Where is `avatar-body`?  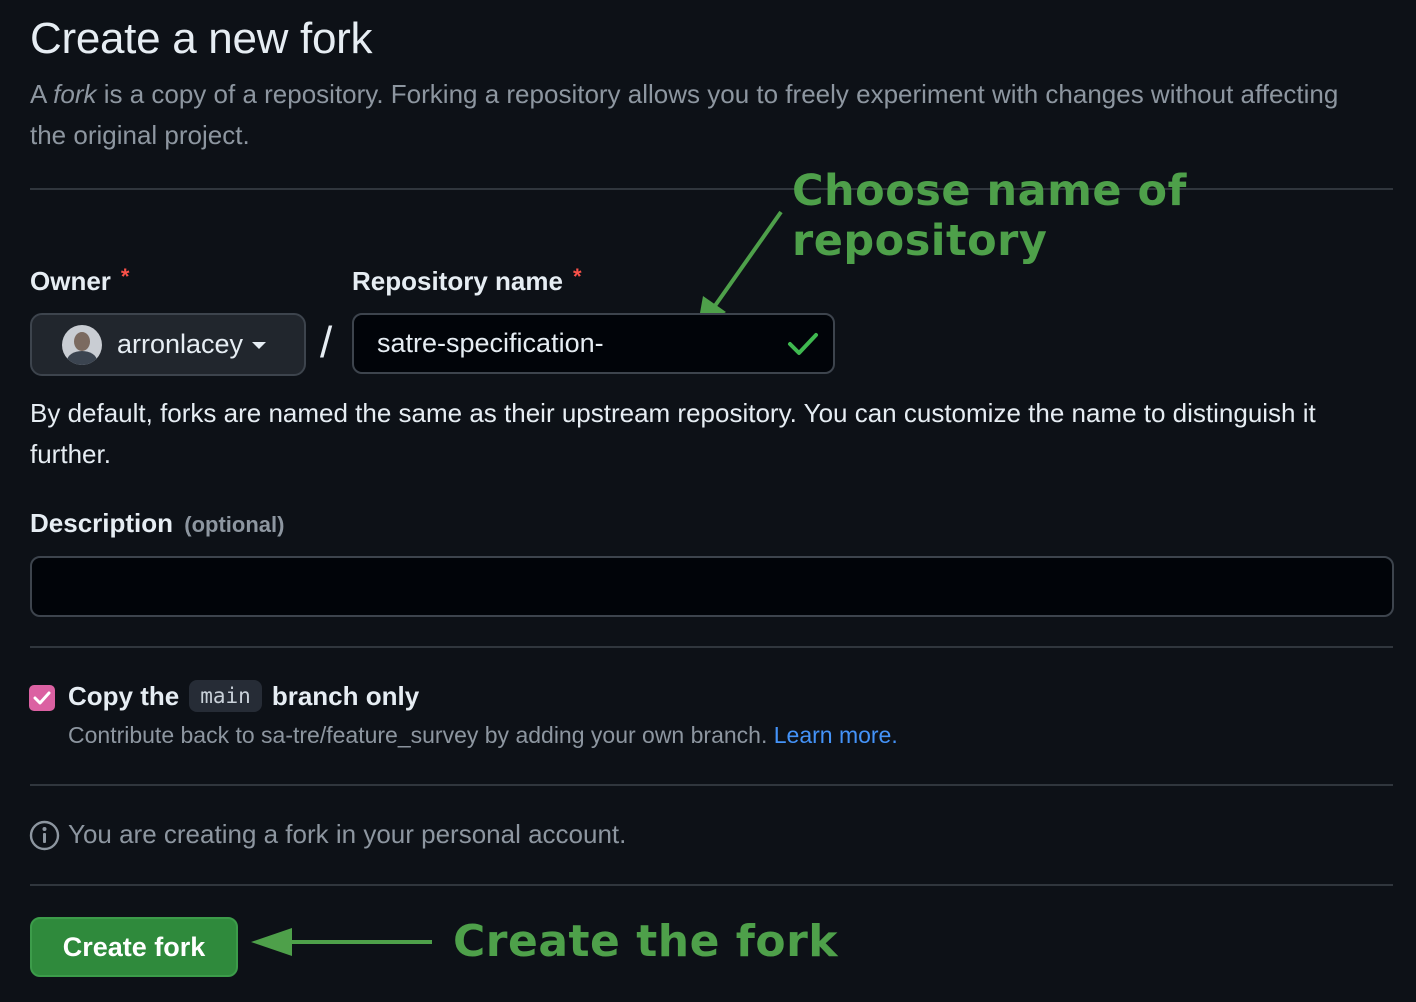 avatar-body is located at coordinates (82, 357).